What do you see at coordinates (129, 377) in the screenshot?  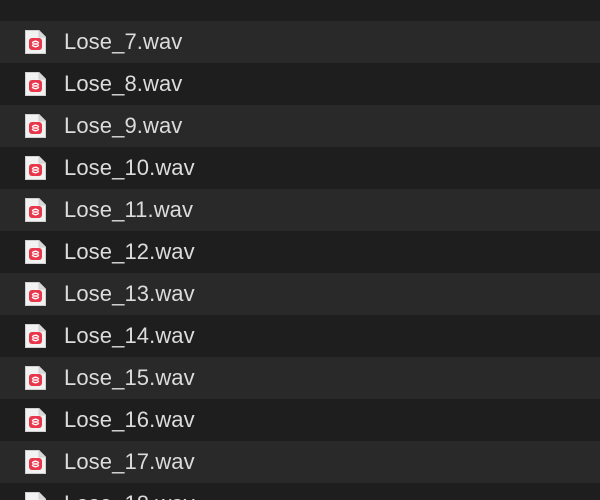 I see `file-name: Lose_15.wav` at bounding box center [129, 377].